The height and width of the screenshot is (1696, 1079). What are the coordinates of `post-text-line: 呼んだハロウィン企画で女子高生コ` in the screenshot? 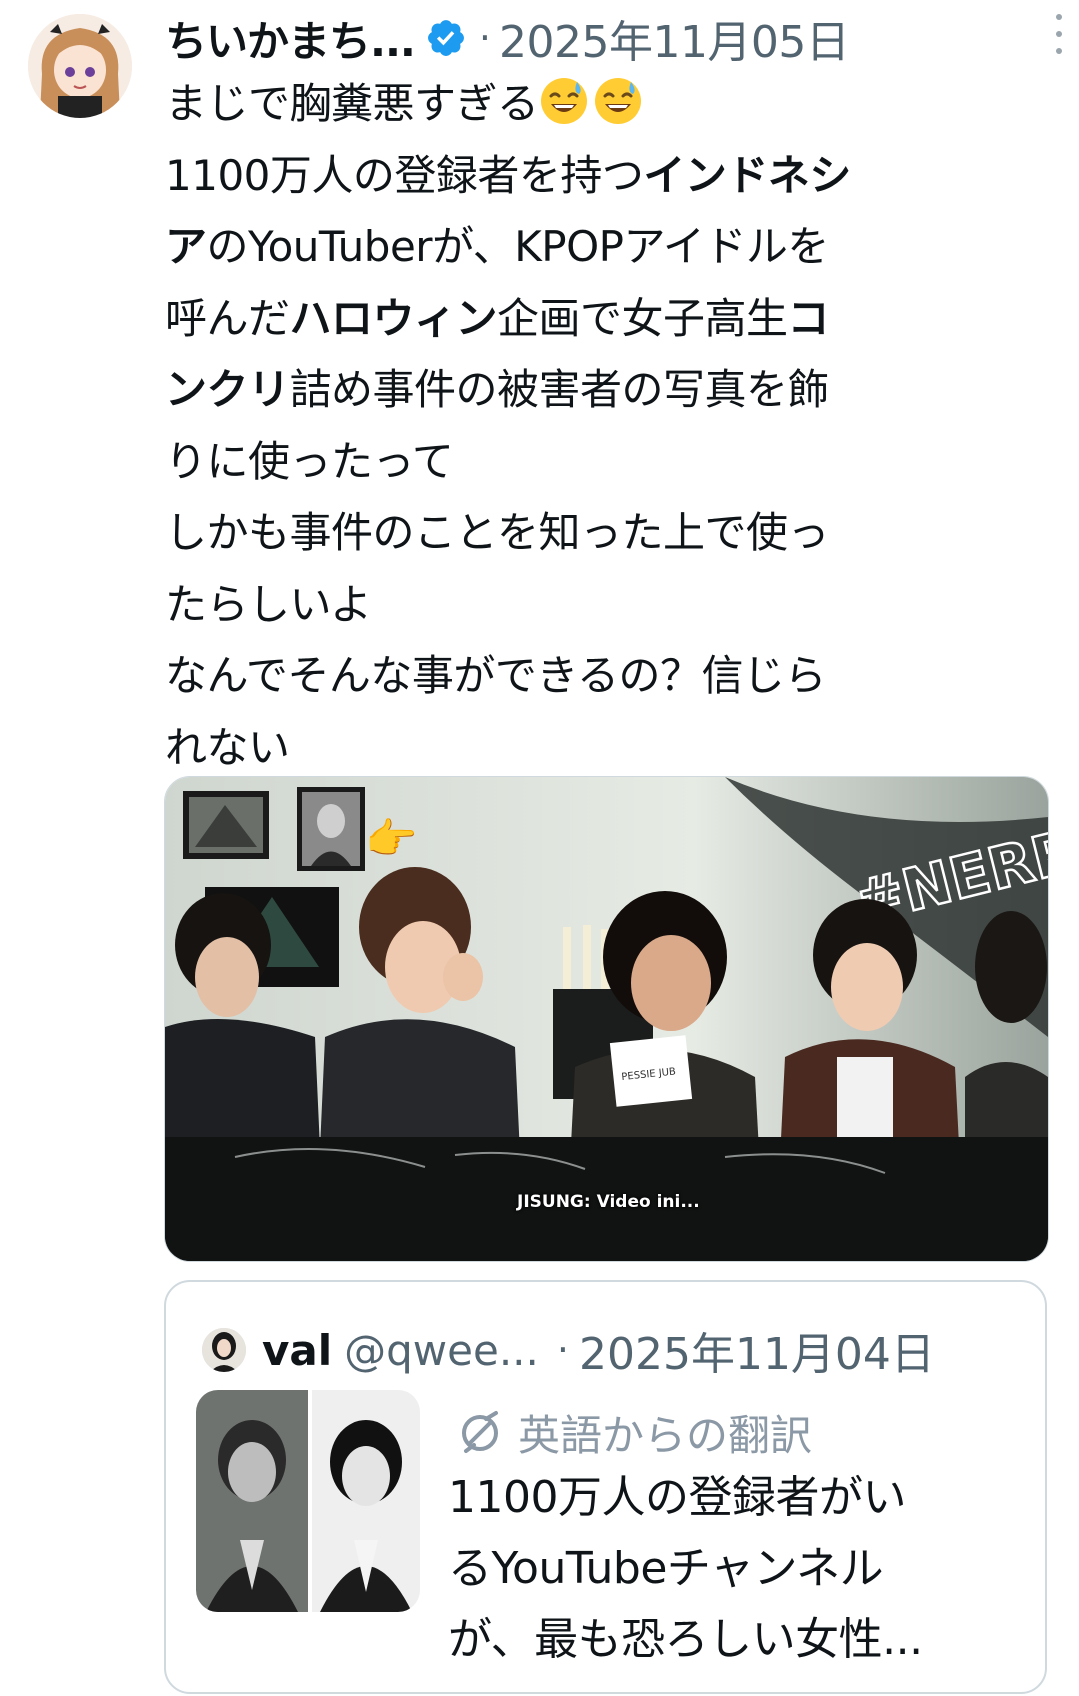 It's located at (595, 319).